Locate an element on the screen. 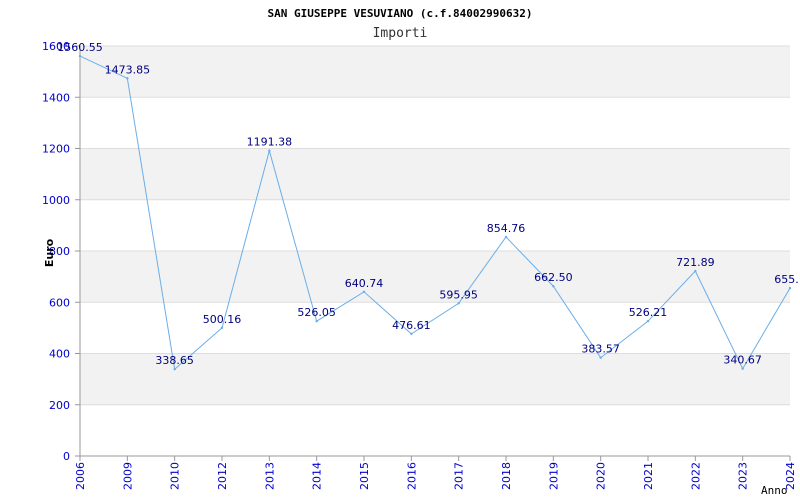 This screenshot has height=500, width=800. data-label: 526.21 is located at coordinates (648, 312).